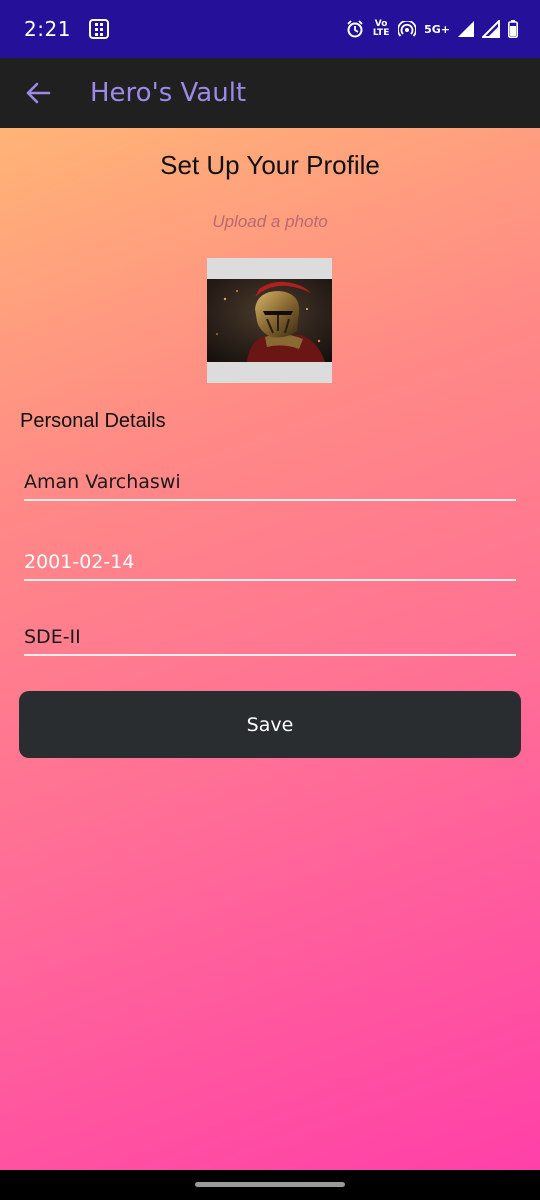 The height and width of the screenshot is (1200, 540). I want to click on app-bar: Hero's Vault, so click(270, 93).